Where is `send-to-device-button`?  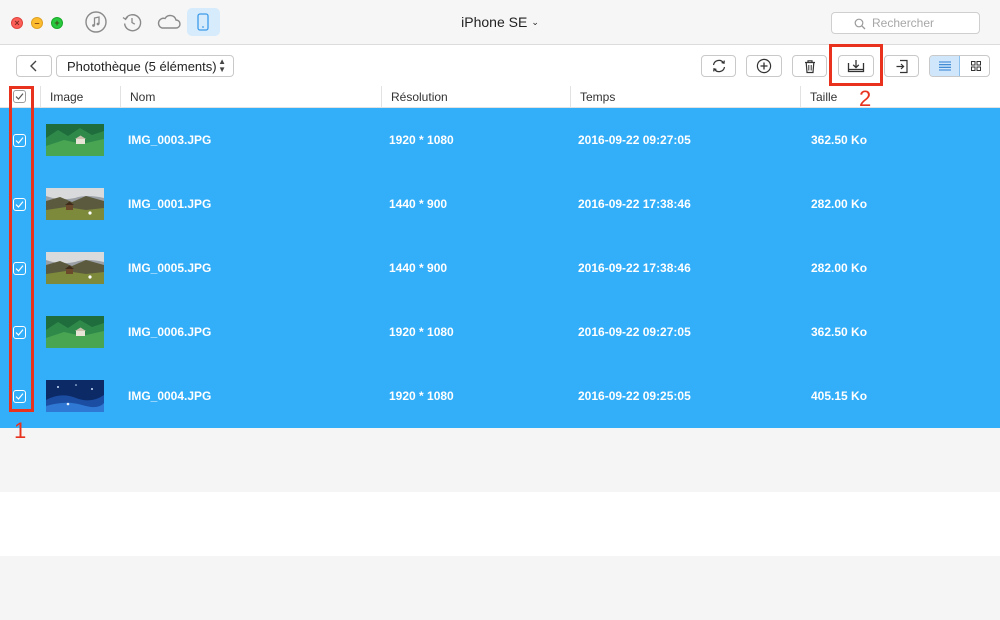
send-to-device-button is located at coordinates (901, 66).